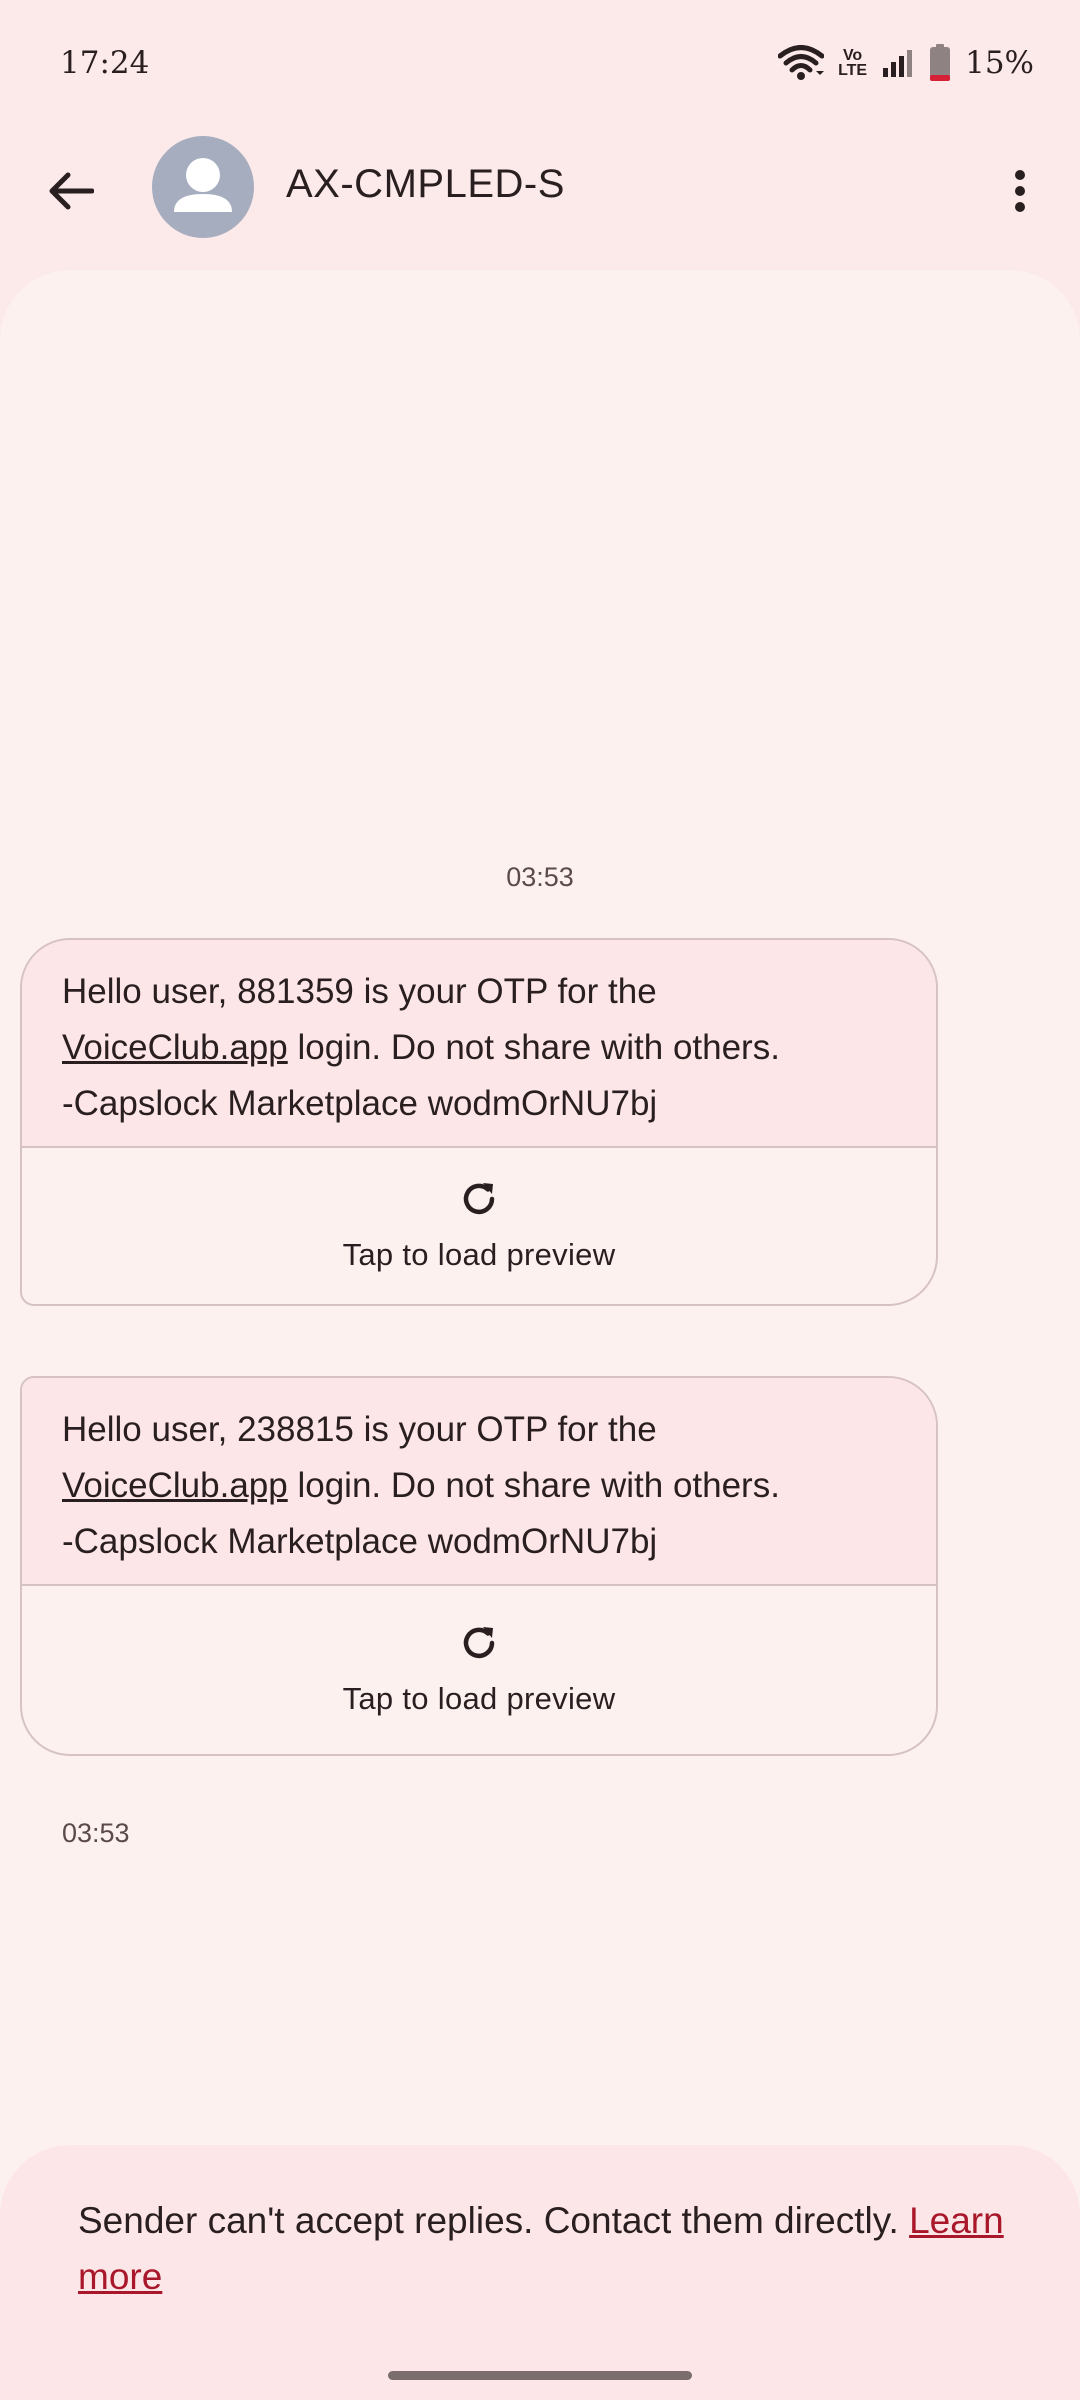  What do you see at coordinates (425, 184) in the screenshot?
I see `contact-name: AX-CMPLED-S` at bounding box center [425, 184].